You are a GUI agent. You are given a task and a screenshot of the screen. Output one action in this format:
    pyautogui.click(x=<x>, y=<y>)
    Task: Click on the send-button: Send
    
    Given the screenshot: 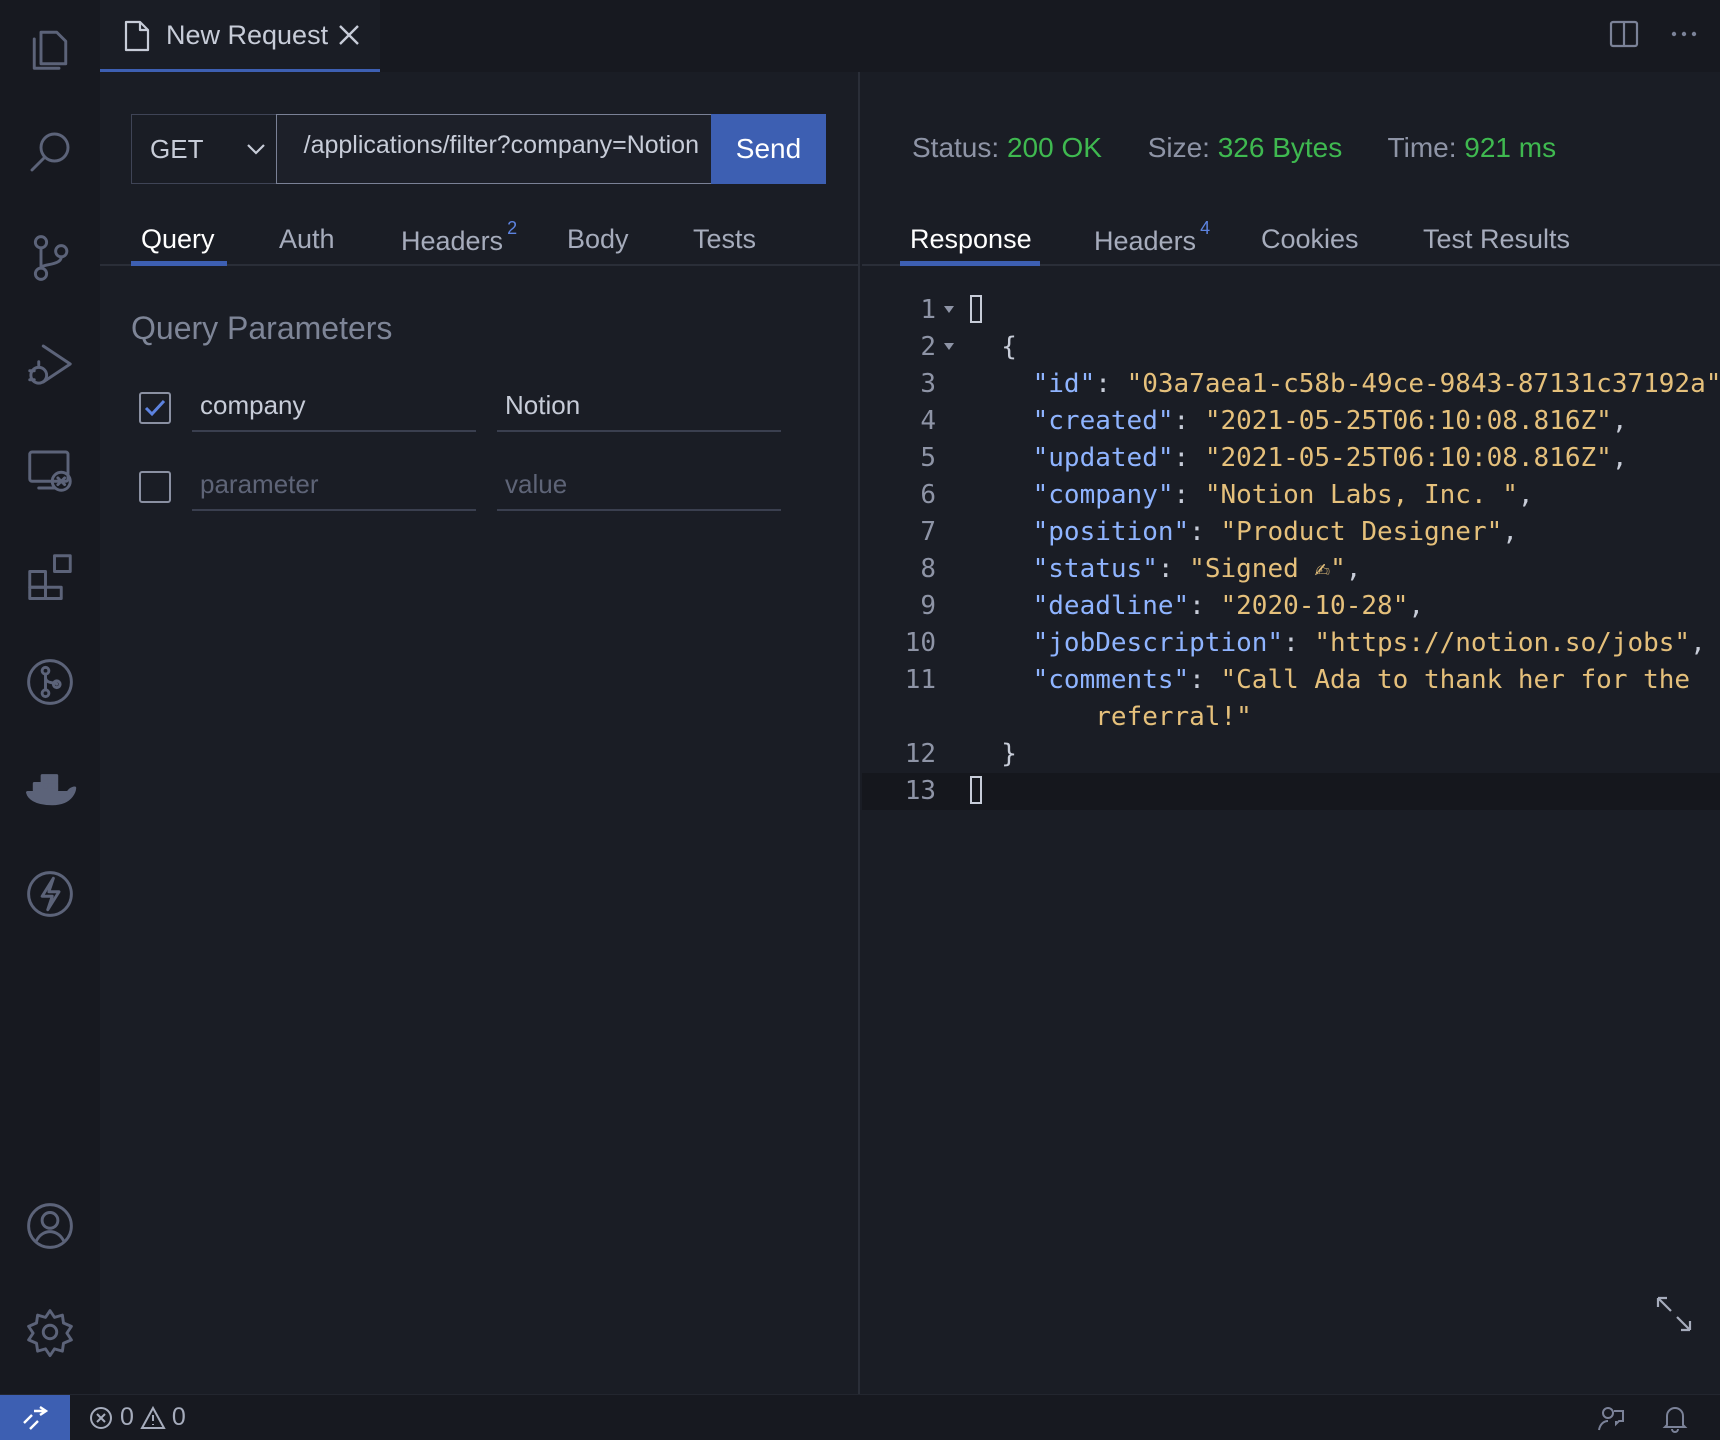 What is the action you would take?
    pyautogui.click(x=768, y=149)
    